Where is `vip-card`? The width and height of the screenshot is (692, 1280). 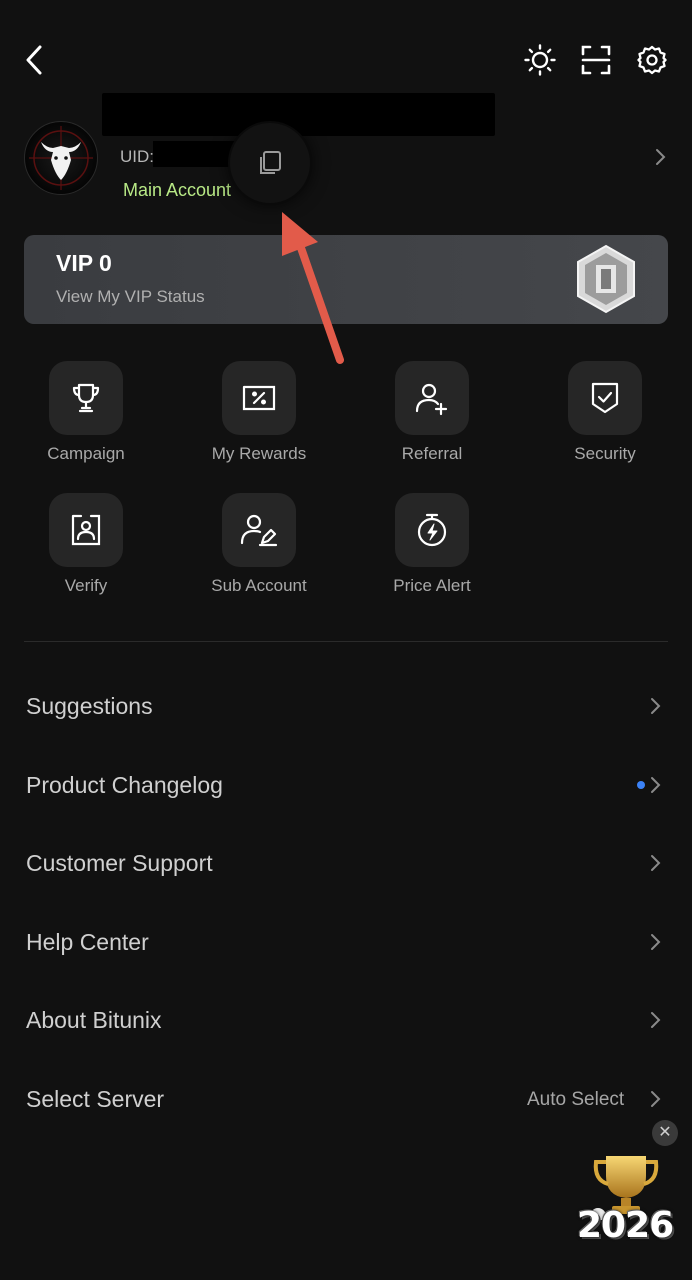
vip-card is located at coordinates (346, 279).